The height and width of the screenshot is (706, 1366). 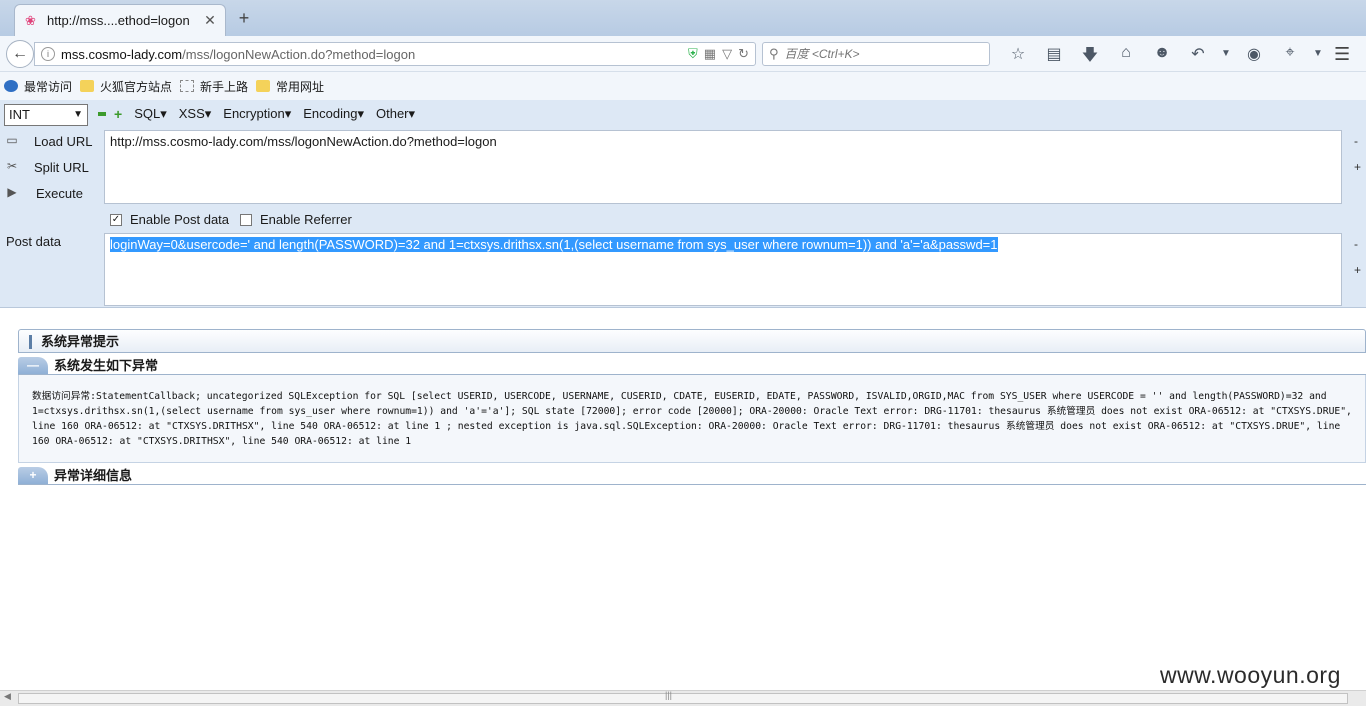 I want to click on search-input, so click(x=879, y=54).